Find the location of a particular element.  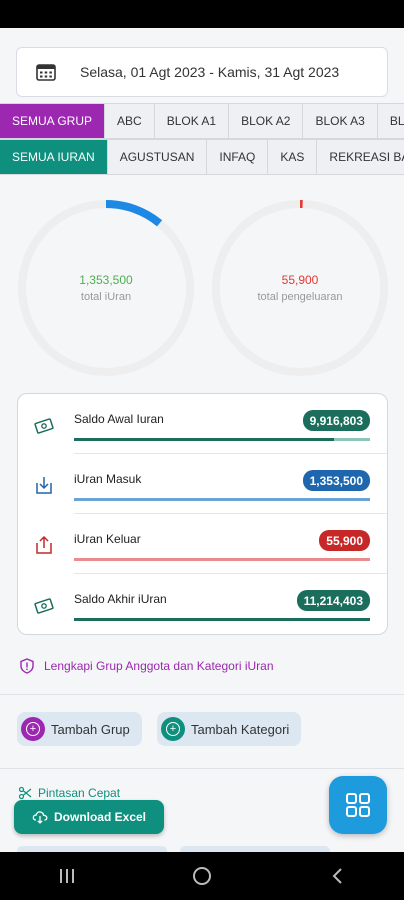

summary-value-badge: 1,353,500 is located at coordinates (336, 480).